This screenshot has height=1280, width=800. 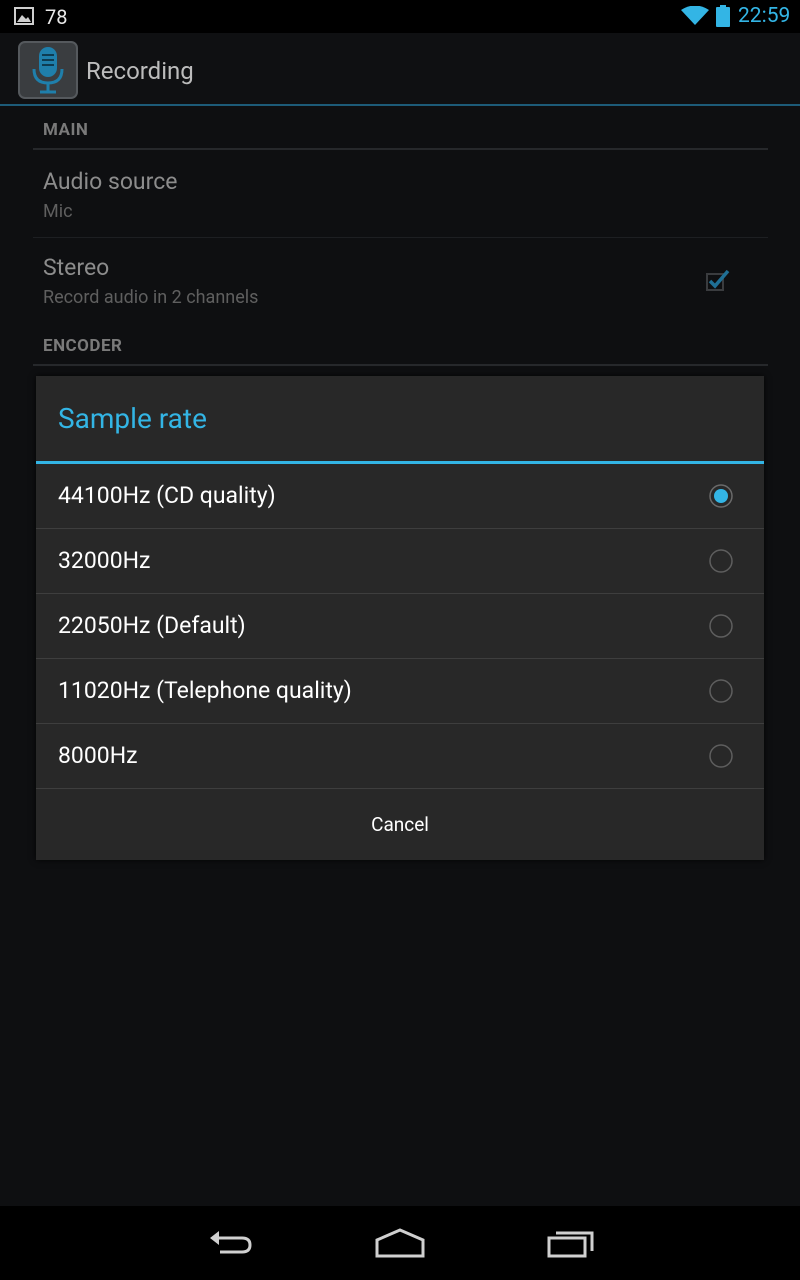 I want to click on action-bar: Recording, so click(x=400, y=69).